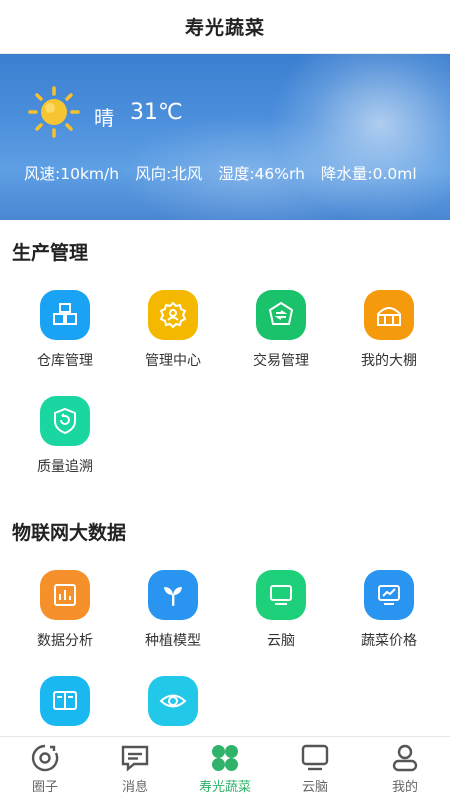  I want to click on tab-label: 圈子, so click(44, 787).